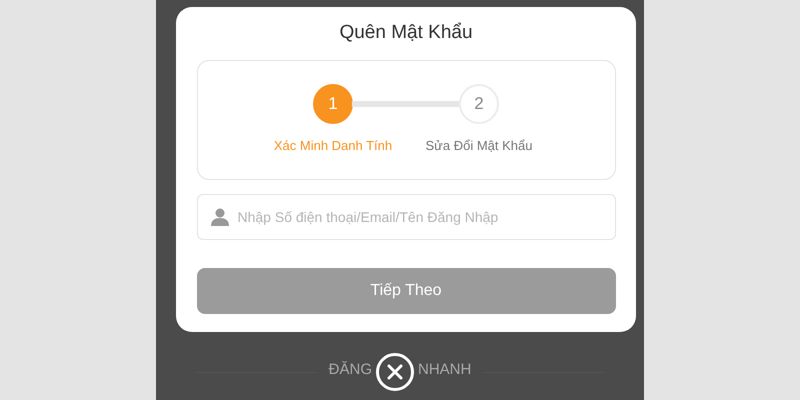 This screenshot has width=800, height=400. What do you see at coordinates (350, 370) in the screenshot?
I see `quick-login-heading: ĐĂNG` at bounding box center [350, 370].